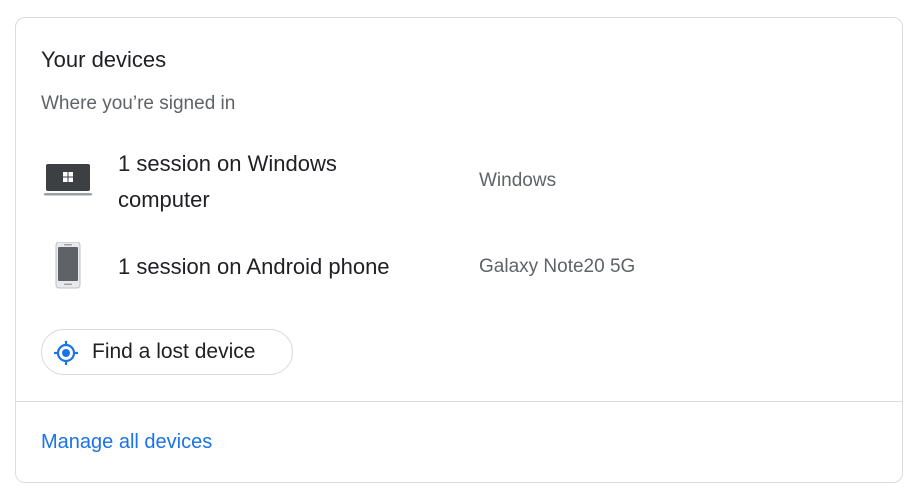 The height and width of the screenshot is (491, 921). What do you see at coordinates (459, 182) in the screenshot?
I see `device-row-windows: 1 session on Windows computer Windows` at bounding box center [459, 182].